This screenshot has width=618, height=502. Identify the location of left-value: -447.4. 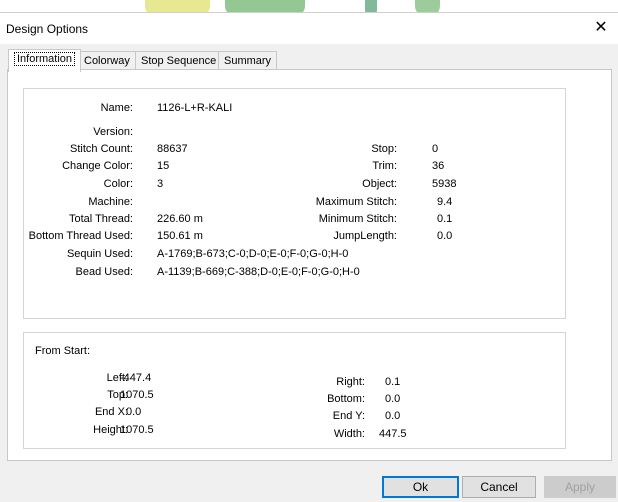
(136, 378).